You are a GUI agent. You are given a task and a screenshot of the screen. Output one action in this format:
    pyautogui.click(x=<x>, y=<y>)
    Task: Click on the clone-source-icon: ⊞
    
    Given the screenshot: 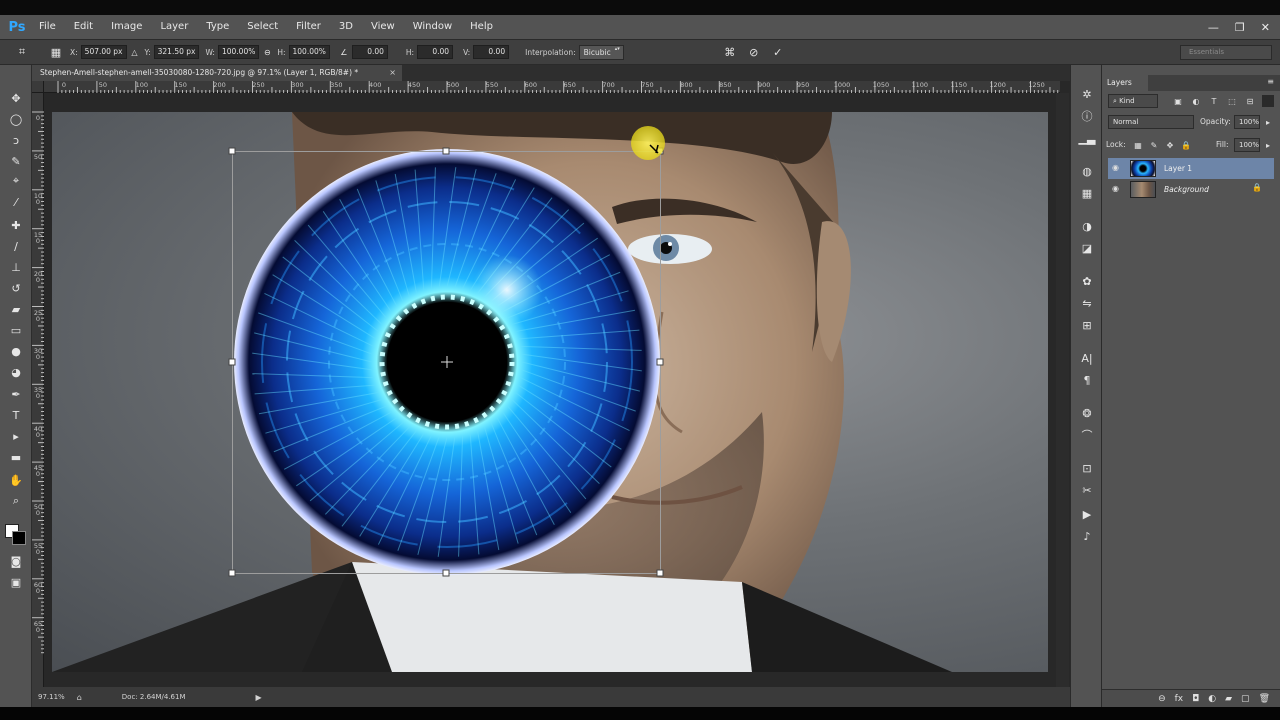 What is the action you would take?
    pyautogui.click(x=1087, y=325)
    